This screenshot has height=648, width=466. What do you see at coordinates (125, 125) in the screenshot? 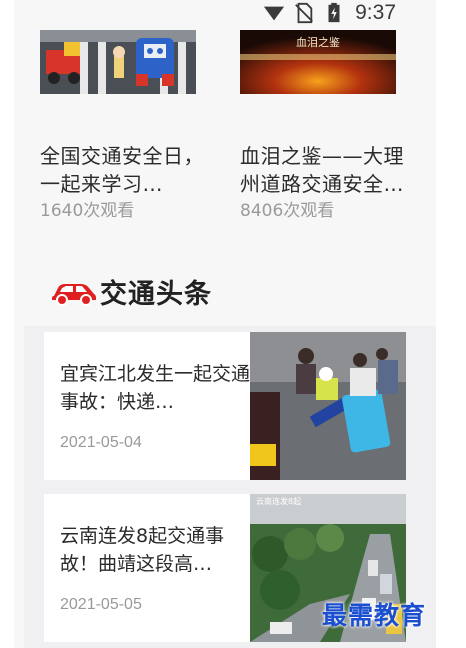
I see `video-card: 全国交通安全日，一起来学习… 1640次观看` at bounding box center [125, 125].